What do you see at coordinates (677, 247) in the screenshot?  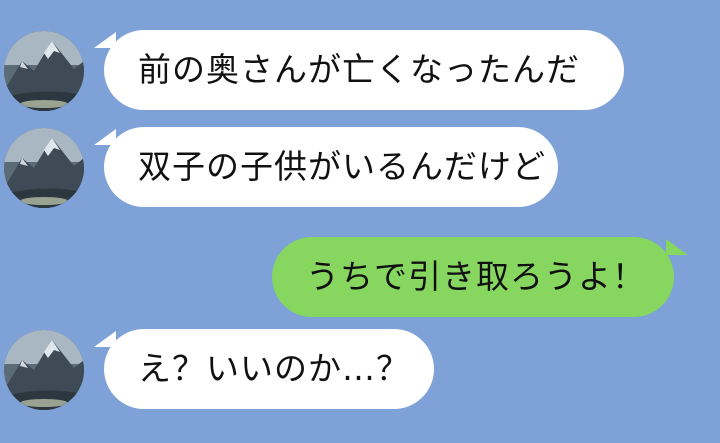 I see `bubble-tail` at bounding box center [677, 247].